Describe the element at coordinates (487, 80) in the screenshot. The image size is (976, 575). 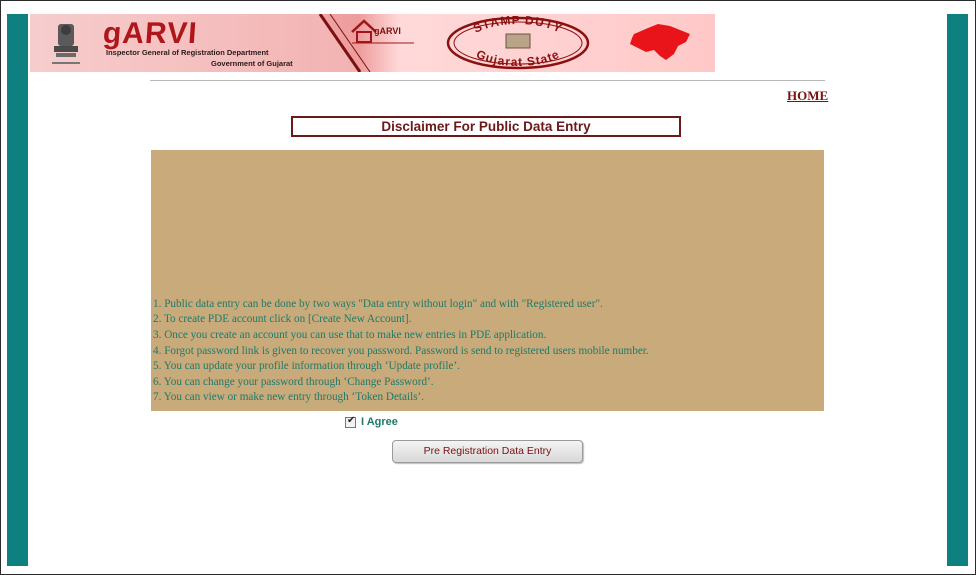
I see `header-divider` at that location.